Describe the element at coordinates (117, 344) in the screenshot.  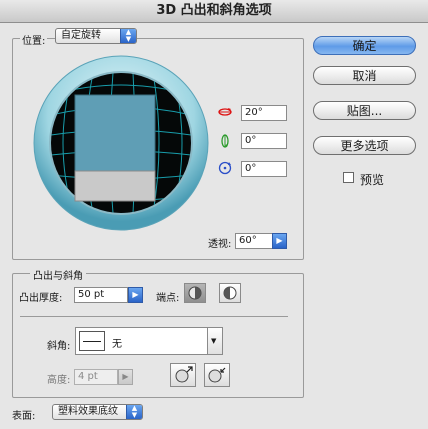
I see `bevel-value: 无` at that location.